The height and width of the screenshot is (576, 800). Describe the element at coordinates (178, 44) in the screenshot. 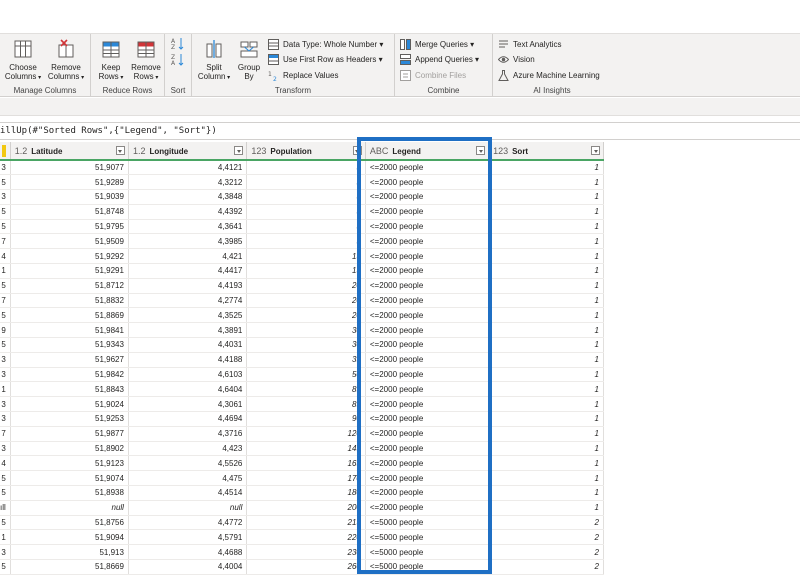

I see `sort-ascending-button: A Z` at that location.